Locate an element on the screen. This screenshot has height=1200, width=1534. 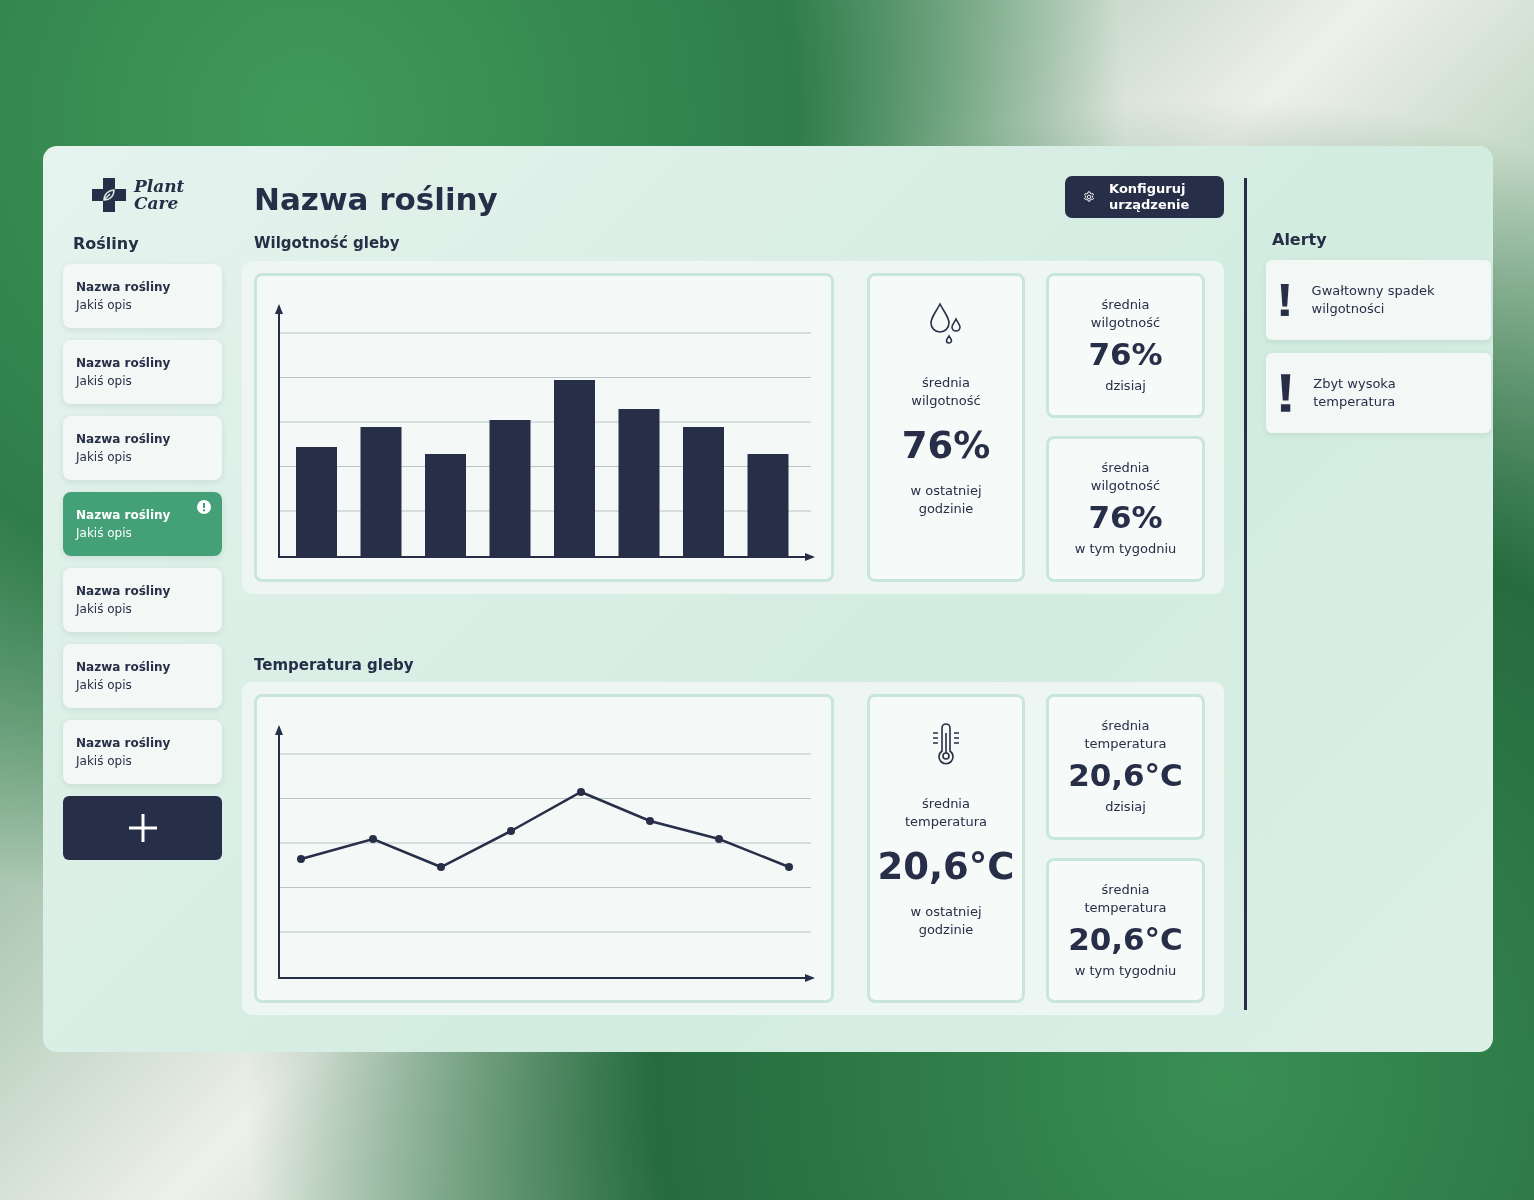
sidebar-title: Rośliny is located at coordinates (106, 244).